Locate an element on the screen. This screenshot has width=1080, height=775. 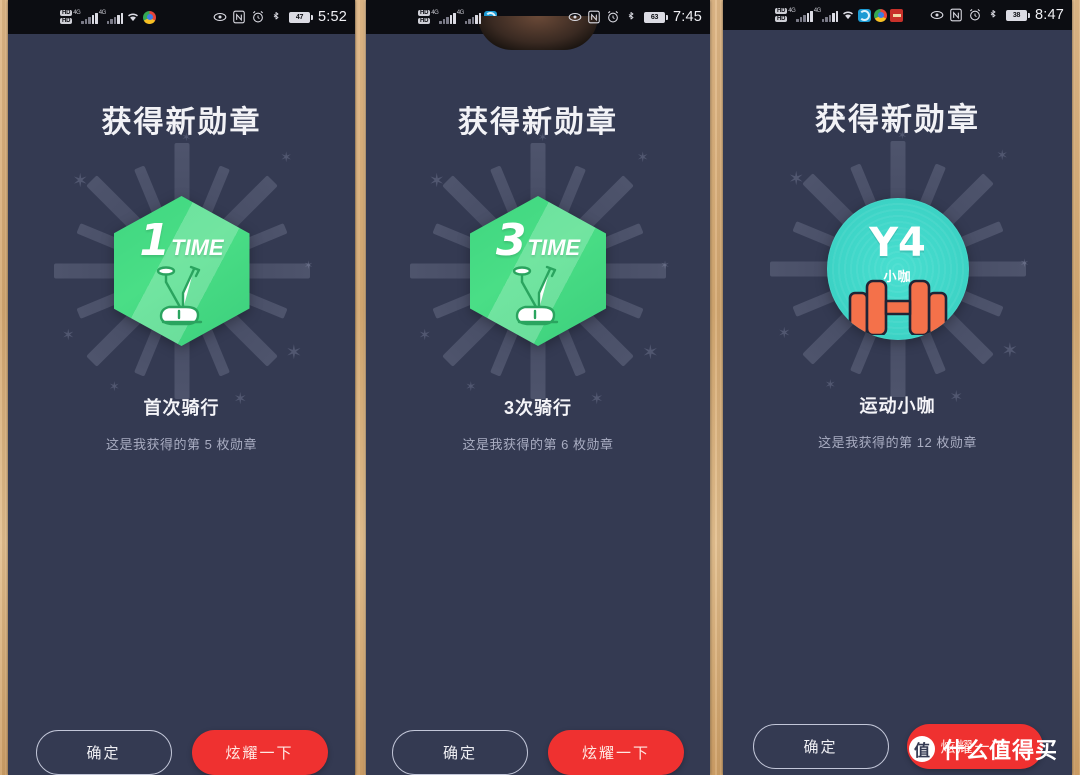
badge-area: ✶ ✶ ✶ ✶ ✶ ✶ ✶ ✶ Y4 小咖 is located at coordinates (897, 267).